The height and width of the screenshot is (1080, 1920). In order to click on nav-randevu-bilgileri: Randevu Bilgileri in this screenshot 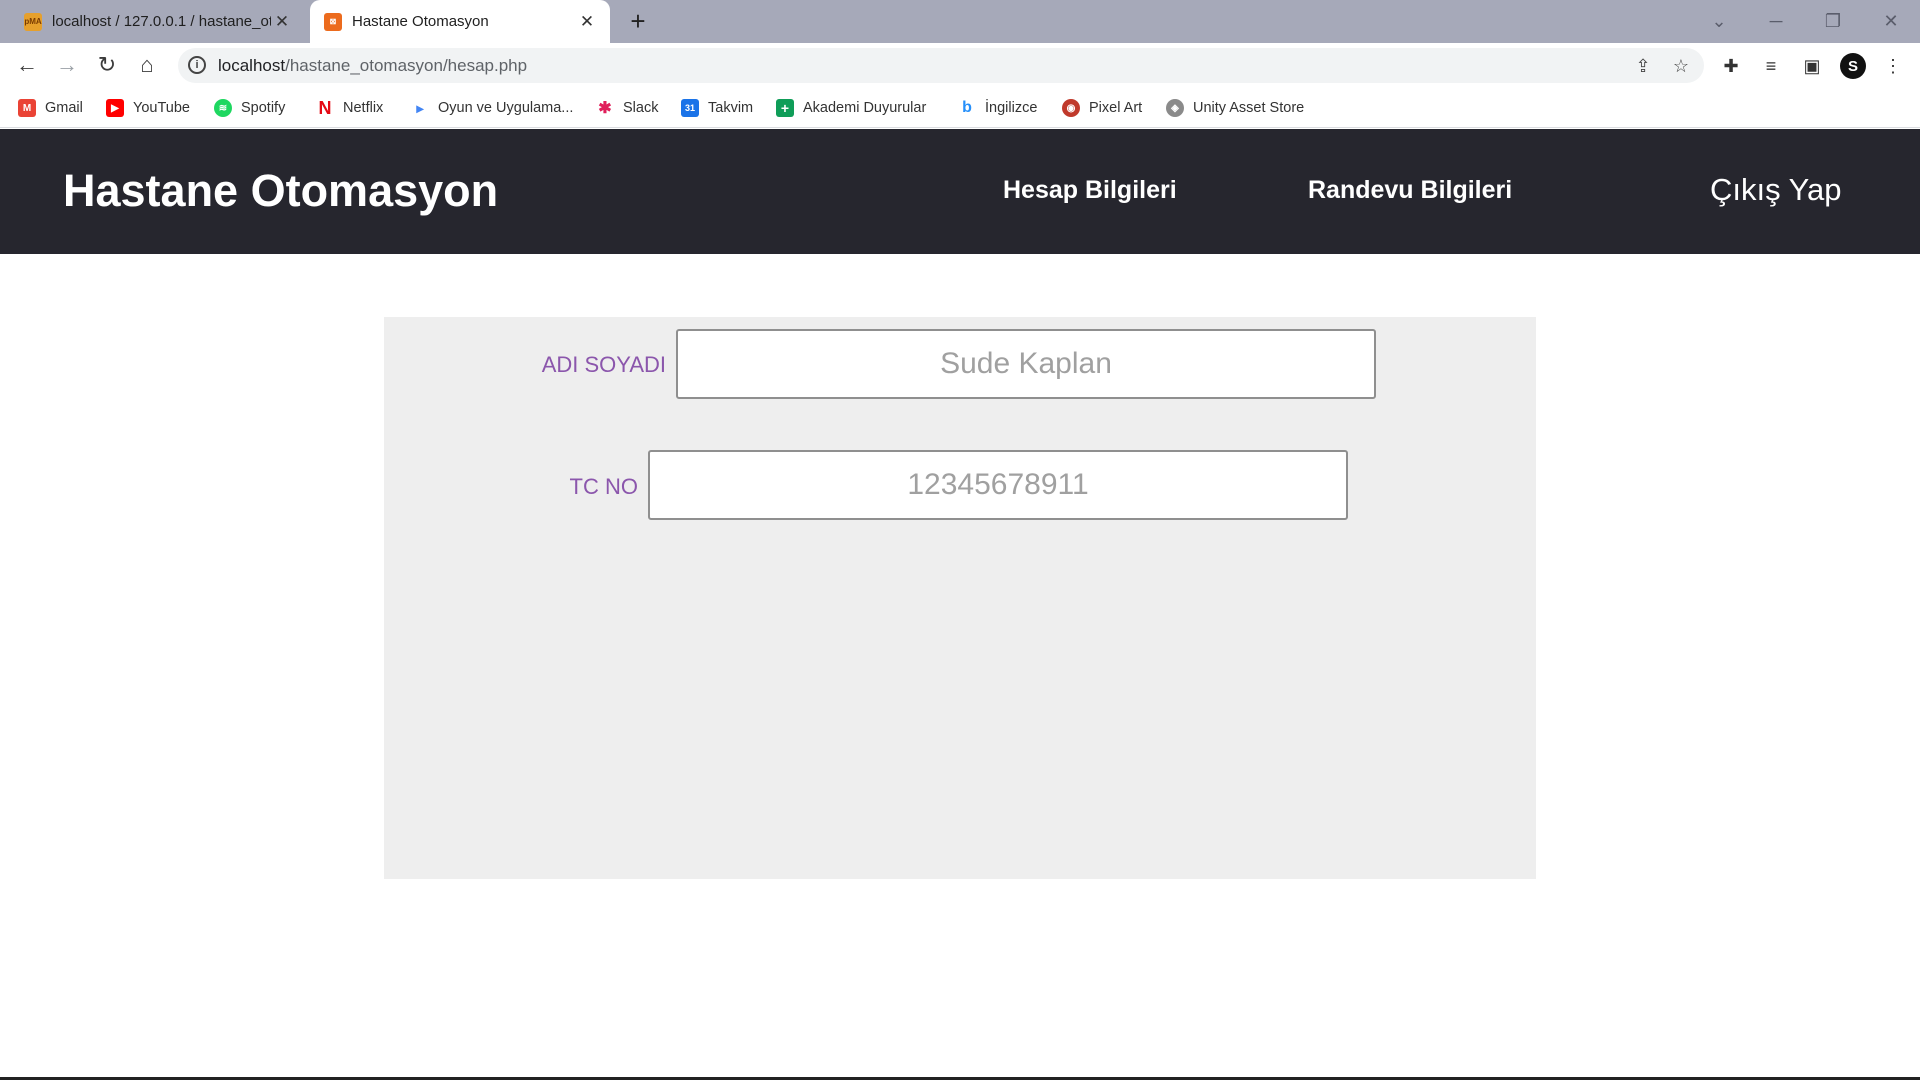, I will do `click(1410, 190)`.